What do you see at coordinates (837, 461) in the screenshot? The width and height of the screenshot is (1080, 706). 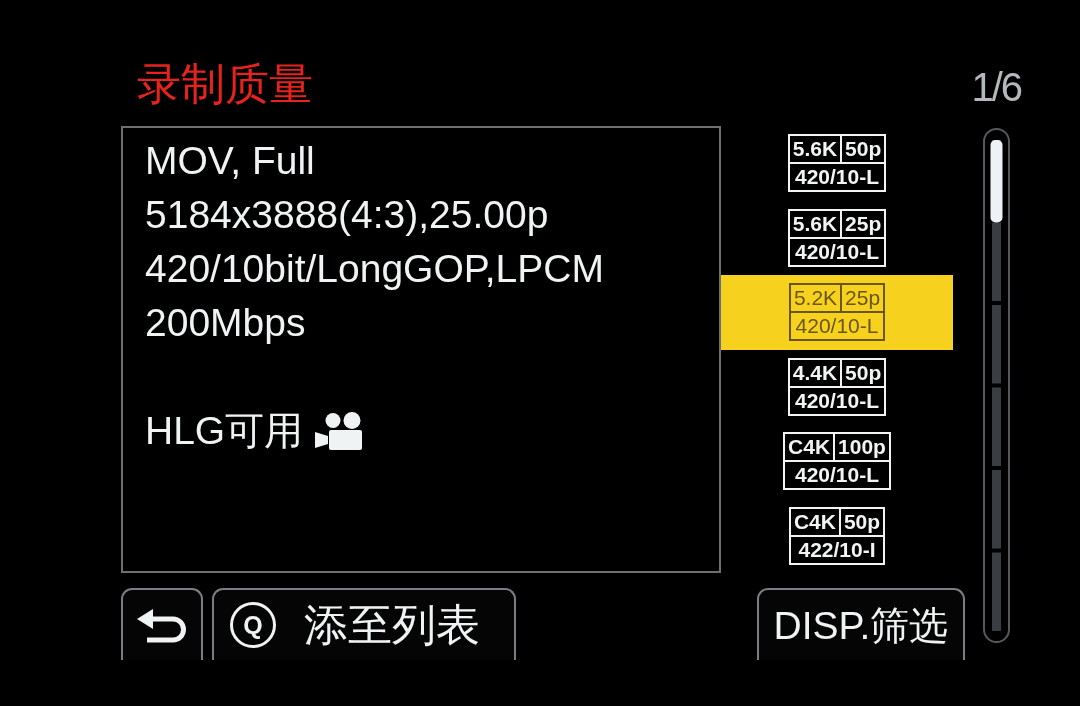 I see `format-option: C4K 100p 420/10-L` at bounding box center [837, 461].